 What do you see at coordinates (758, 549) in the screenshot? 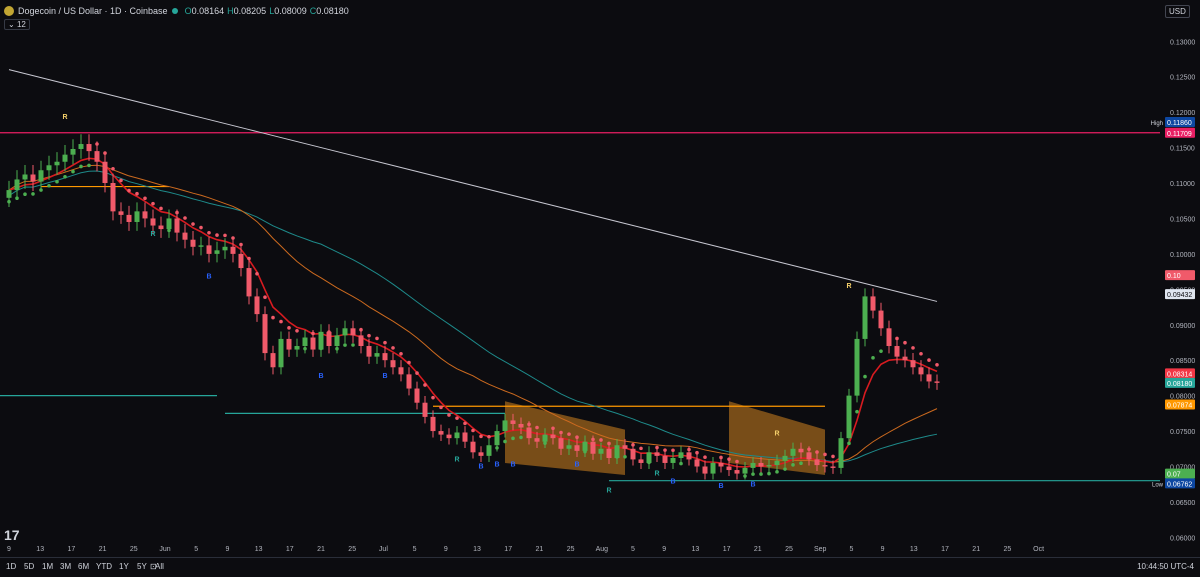
I see `x-tick-label: 21` at bounding box center [758, 549].